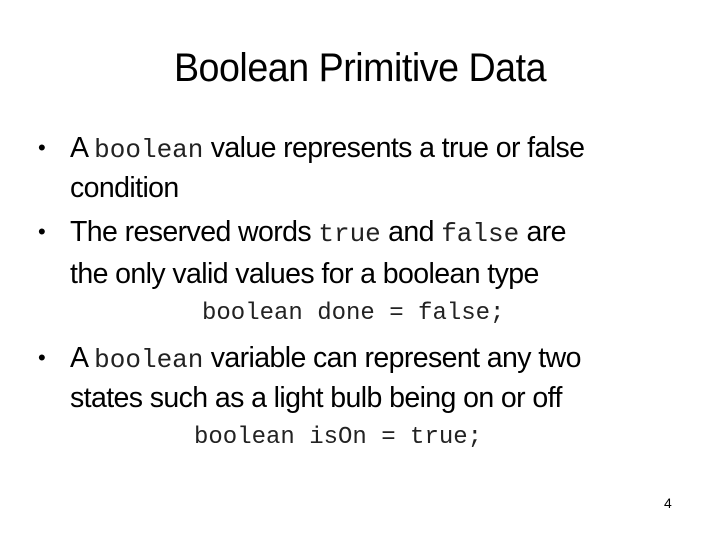 The height and width of the screenshot is (540, 720). What do you see at coordinates (394, 148) in the screenshot?
I see `bullet-text: value represents a true or false` at bounding box center [394, 148].